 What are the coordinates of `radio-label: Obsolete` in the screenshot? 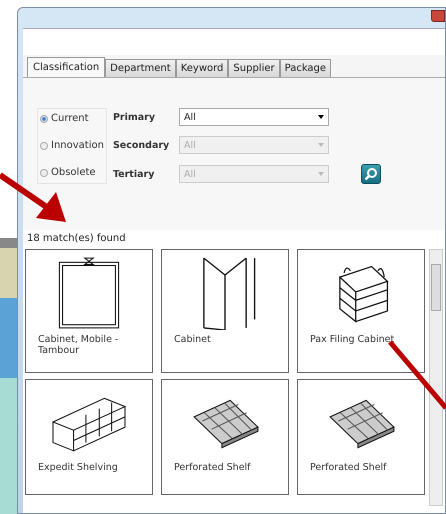 It's located at (73, 172).